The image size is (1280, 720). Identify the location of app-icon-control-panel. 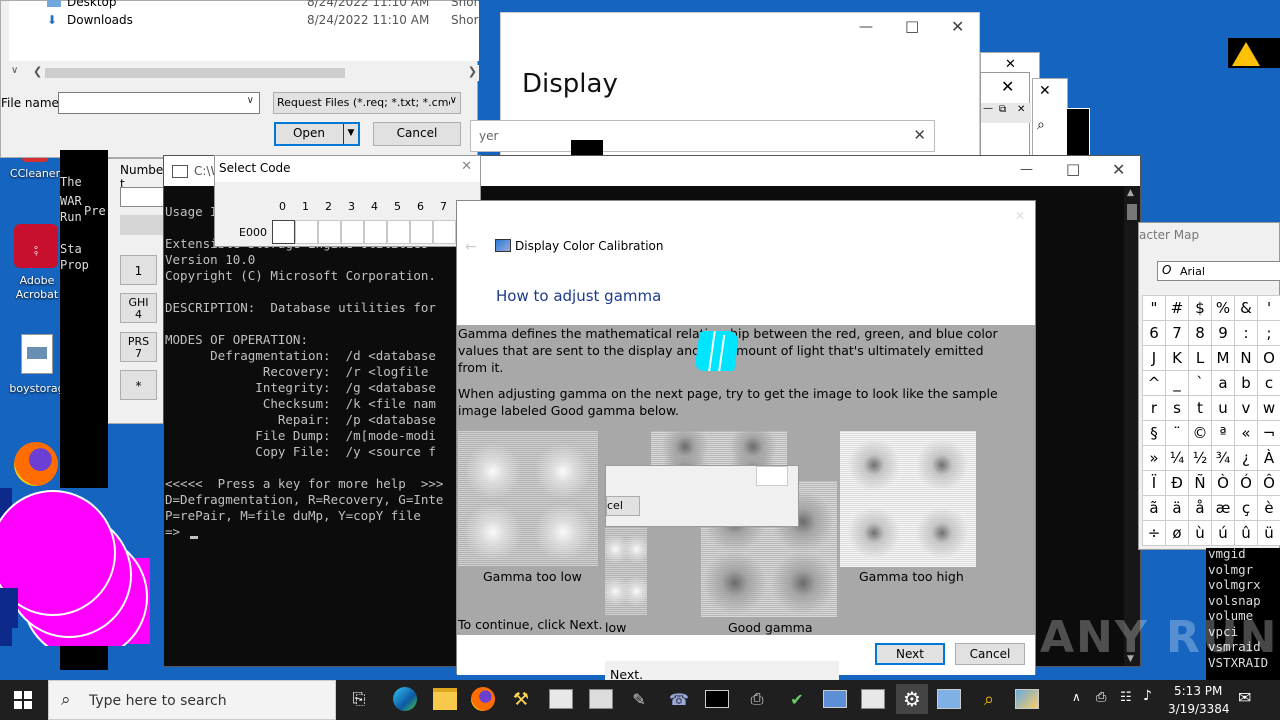
(1027, 699).